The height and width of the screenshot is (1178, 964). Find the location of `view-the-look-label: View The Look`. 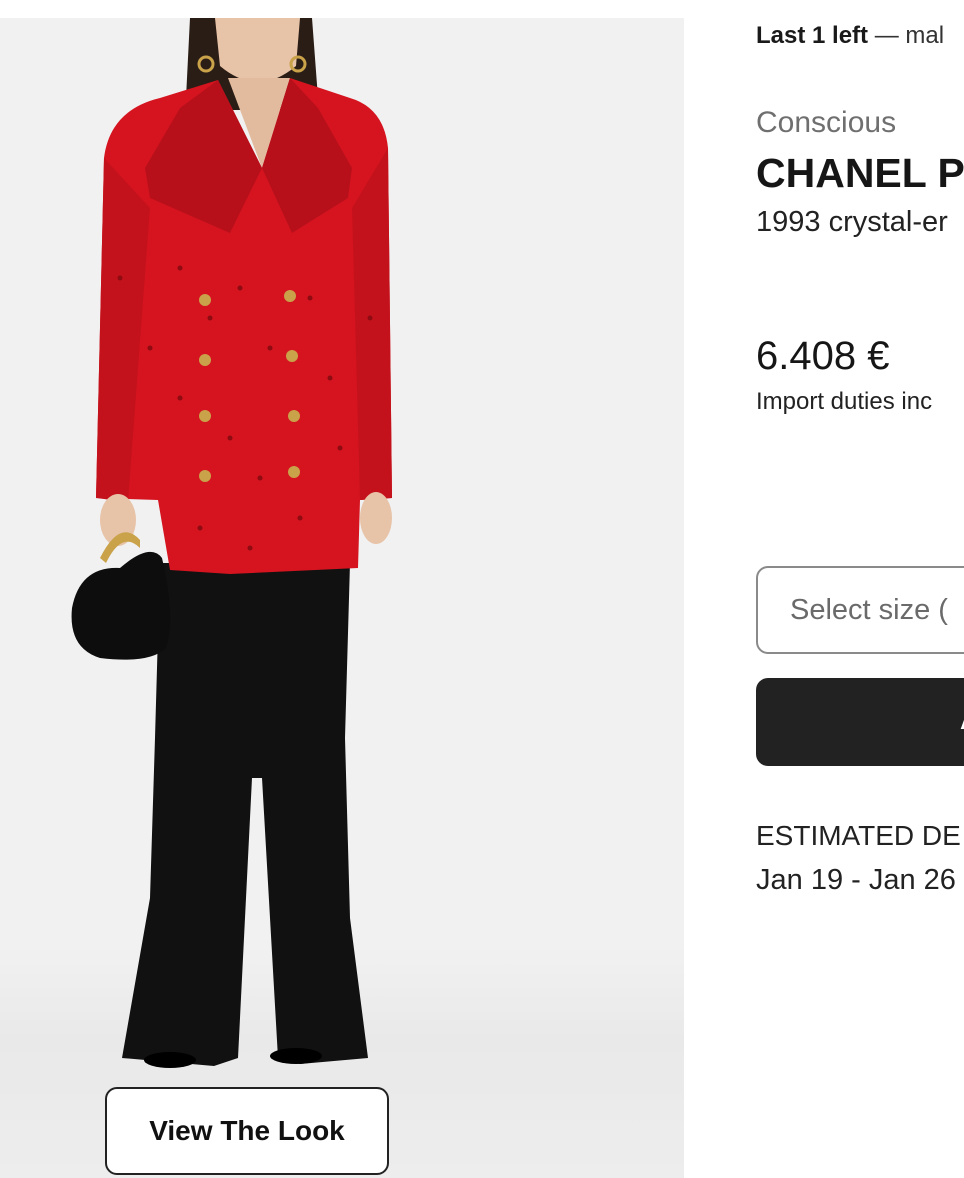

view-the-look-label: View The Look is located at coordinates (247, 1130).